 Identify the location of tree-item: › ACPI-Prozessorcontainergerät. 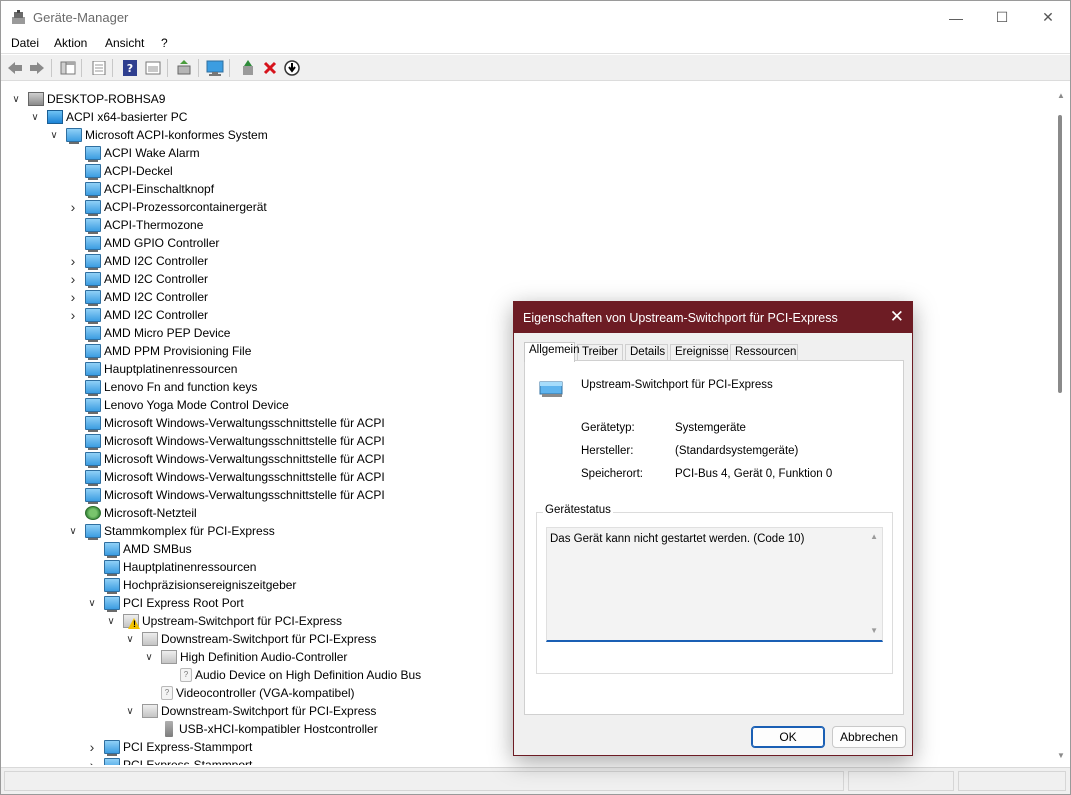
(167, 207).